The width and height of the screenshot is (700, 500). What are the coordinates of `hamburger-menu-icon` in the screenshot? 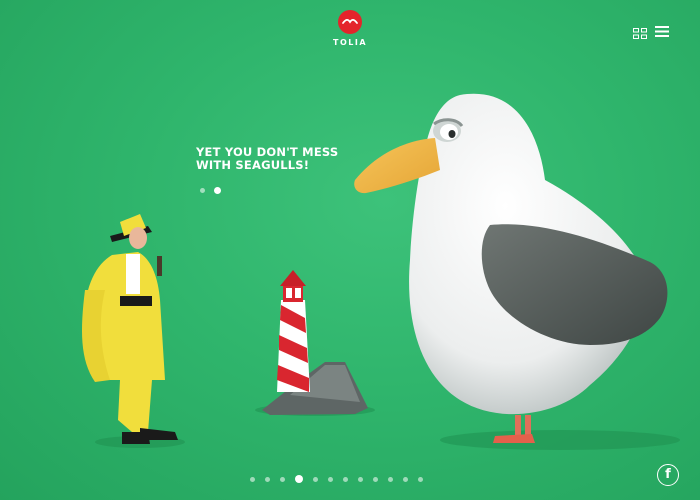 It's located at (662, 30).